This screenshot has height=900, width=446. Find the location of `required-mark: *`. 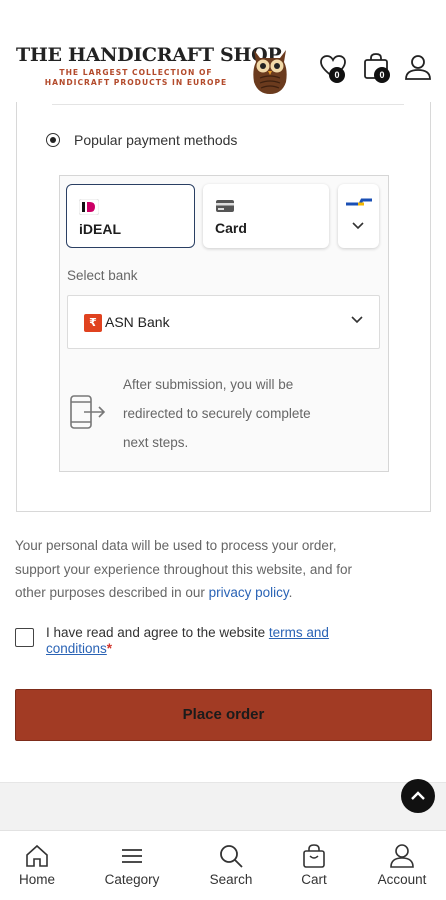

required-mark: * is located at coordinates (109, 648).